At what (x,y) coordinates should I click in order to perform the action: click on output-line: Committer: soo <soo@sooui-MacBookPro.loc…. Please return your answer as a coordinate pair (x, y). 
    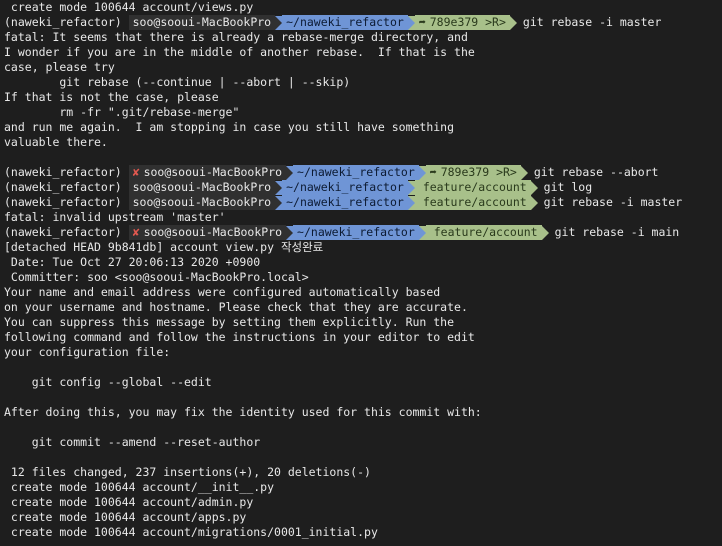
    Looking at the image, I should click on (156, 277).